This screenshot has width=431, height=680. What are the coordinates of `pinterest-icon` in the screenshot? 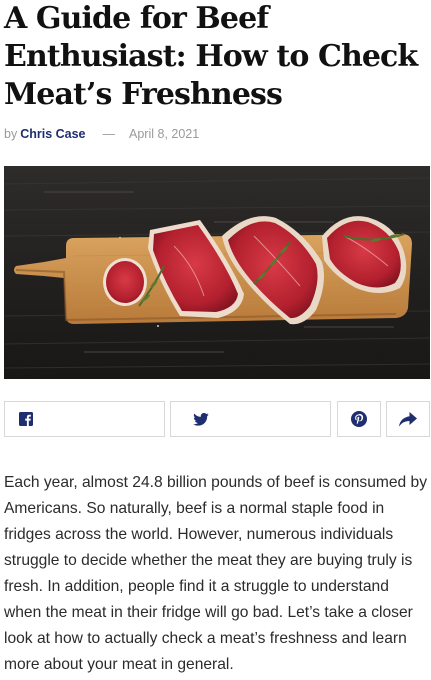 It's located at (359, 419).